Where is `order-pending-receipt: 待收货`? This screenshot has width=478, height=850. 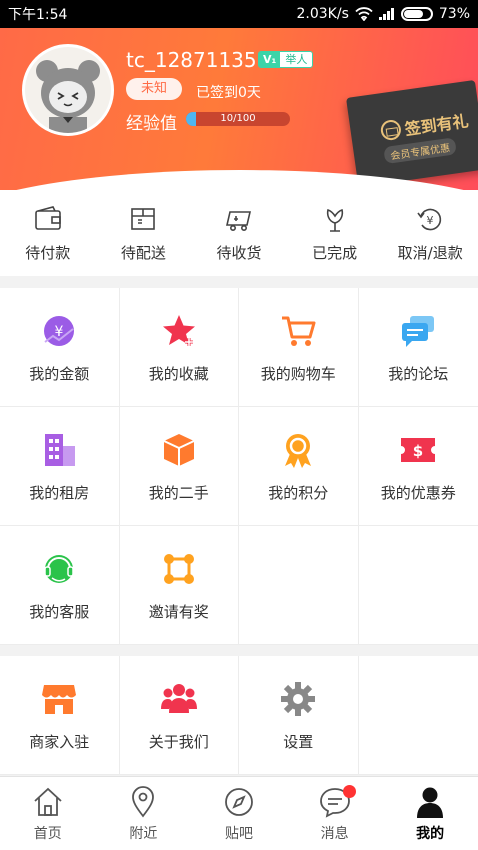
order-pending-receipt: 待收货 is located at coordinates (239, 233).